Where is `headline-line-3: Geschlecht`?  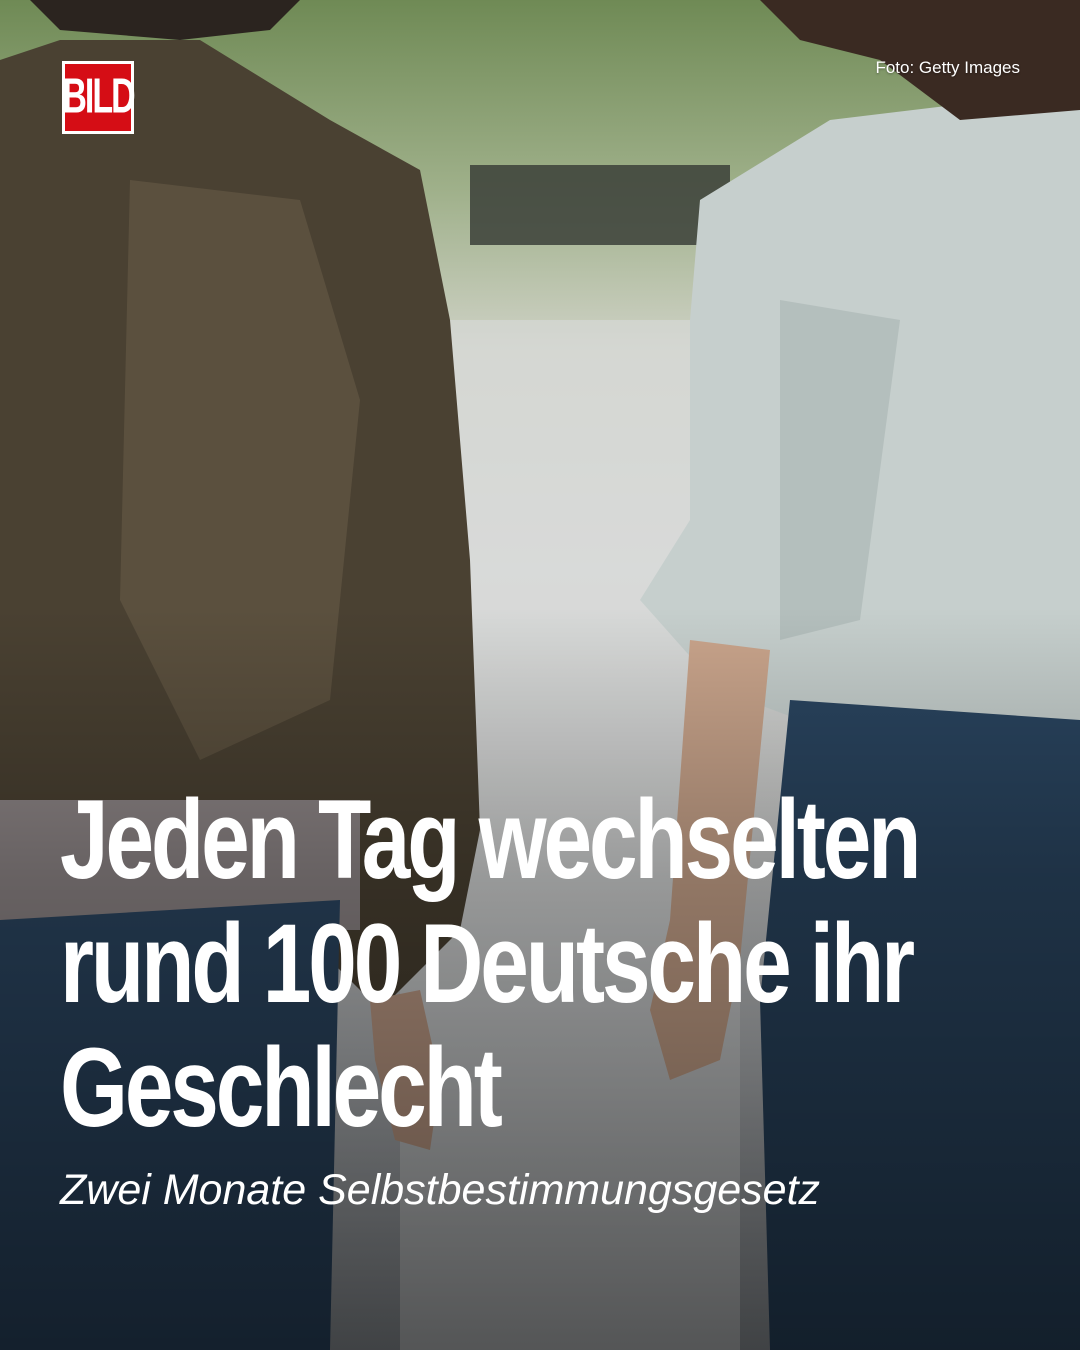
headline-line-3: Geschlecht is located at coordinates (281, 1087).